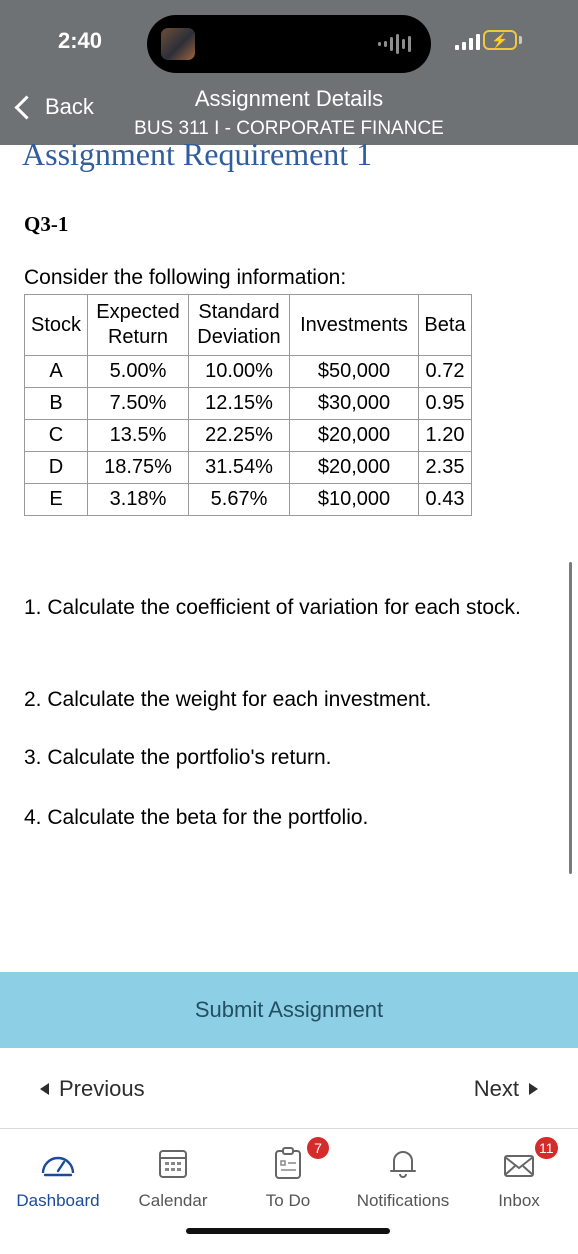 Image resolution: width=578 pixels, height=1254 pixels. Describe the element at coordinates (185, 277) in the screenshot. I see `intro-text: Consider the following information:` at that location.